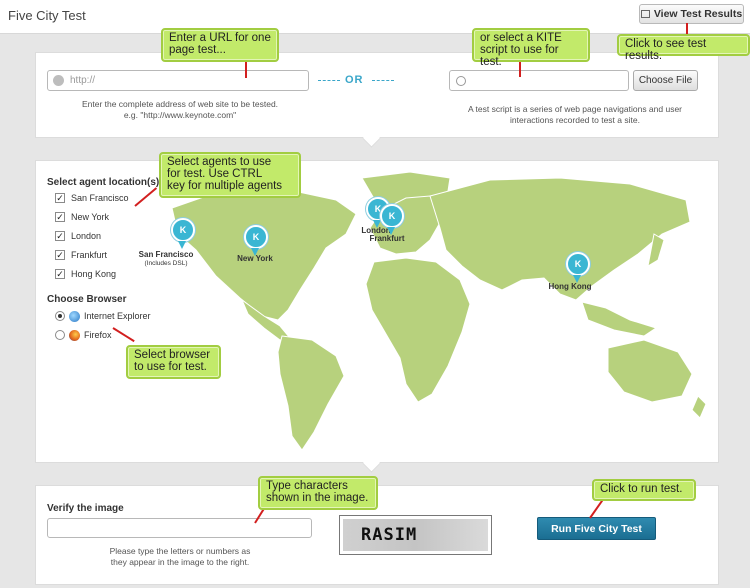  Describe the element at coordinates (82, 217) in the screenshot. I see `agent-checkbox-new-york: ✓ New York` at that location.